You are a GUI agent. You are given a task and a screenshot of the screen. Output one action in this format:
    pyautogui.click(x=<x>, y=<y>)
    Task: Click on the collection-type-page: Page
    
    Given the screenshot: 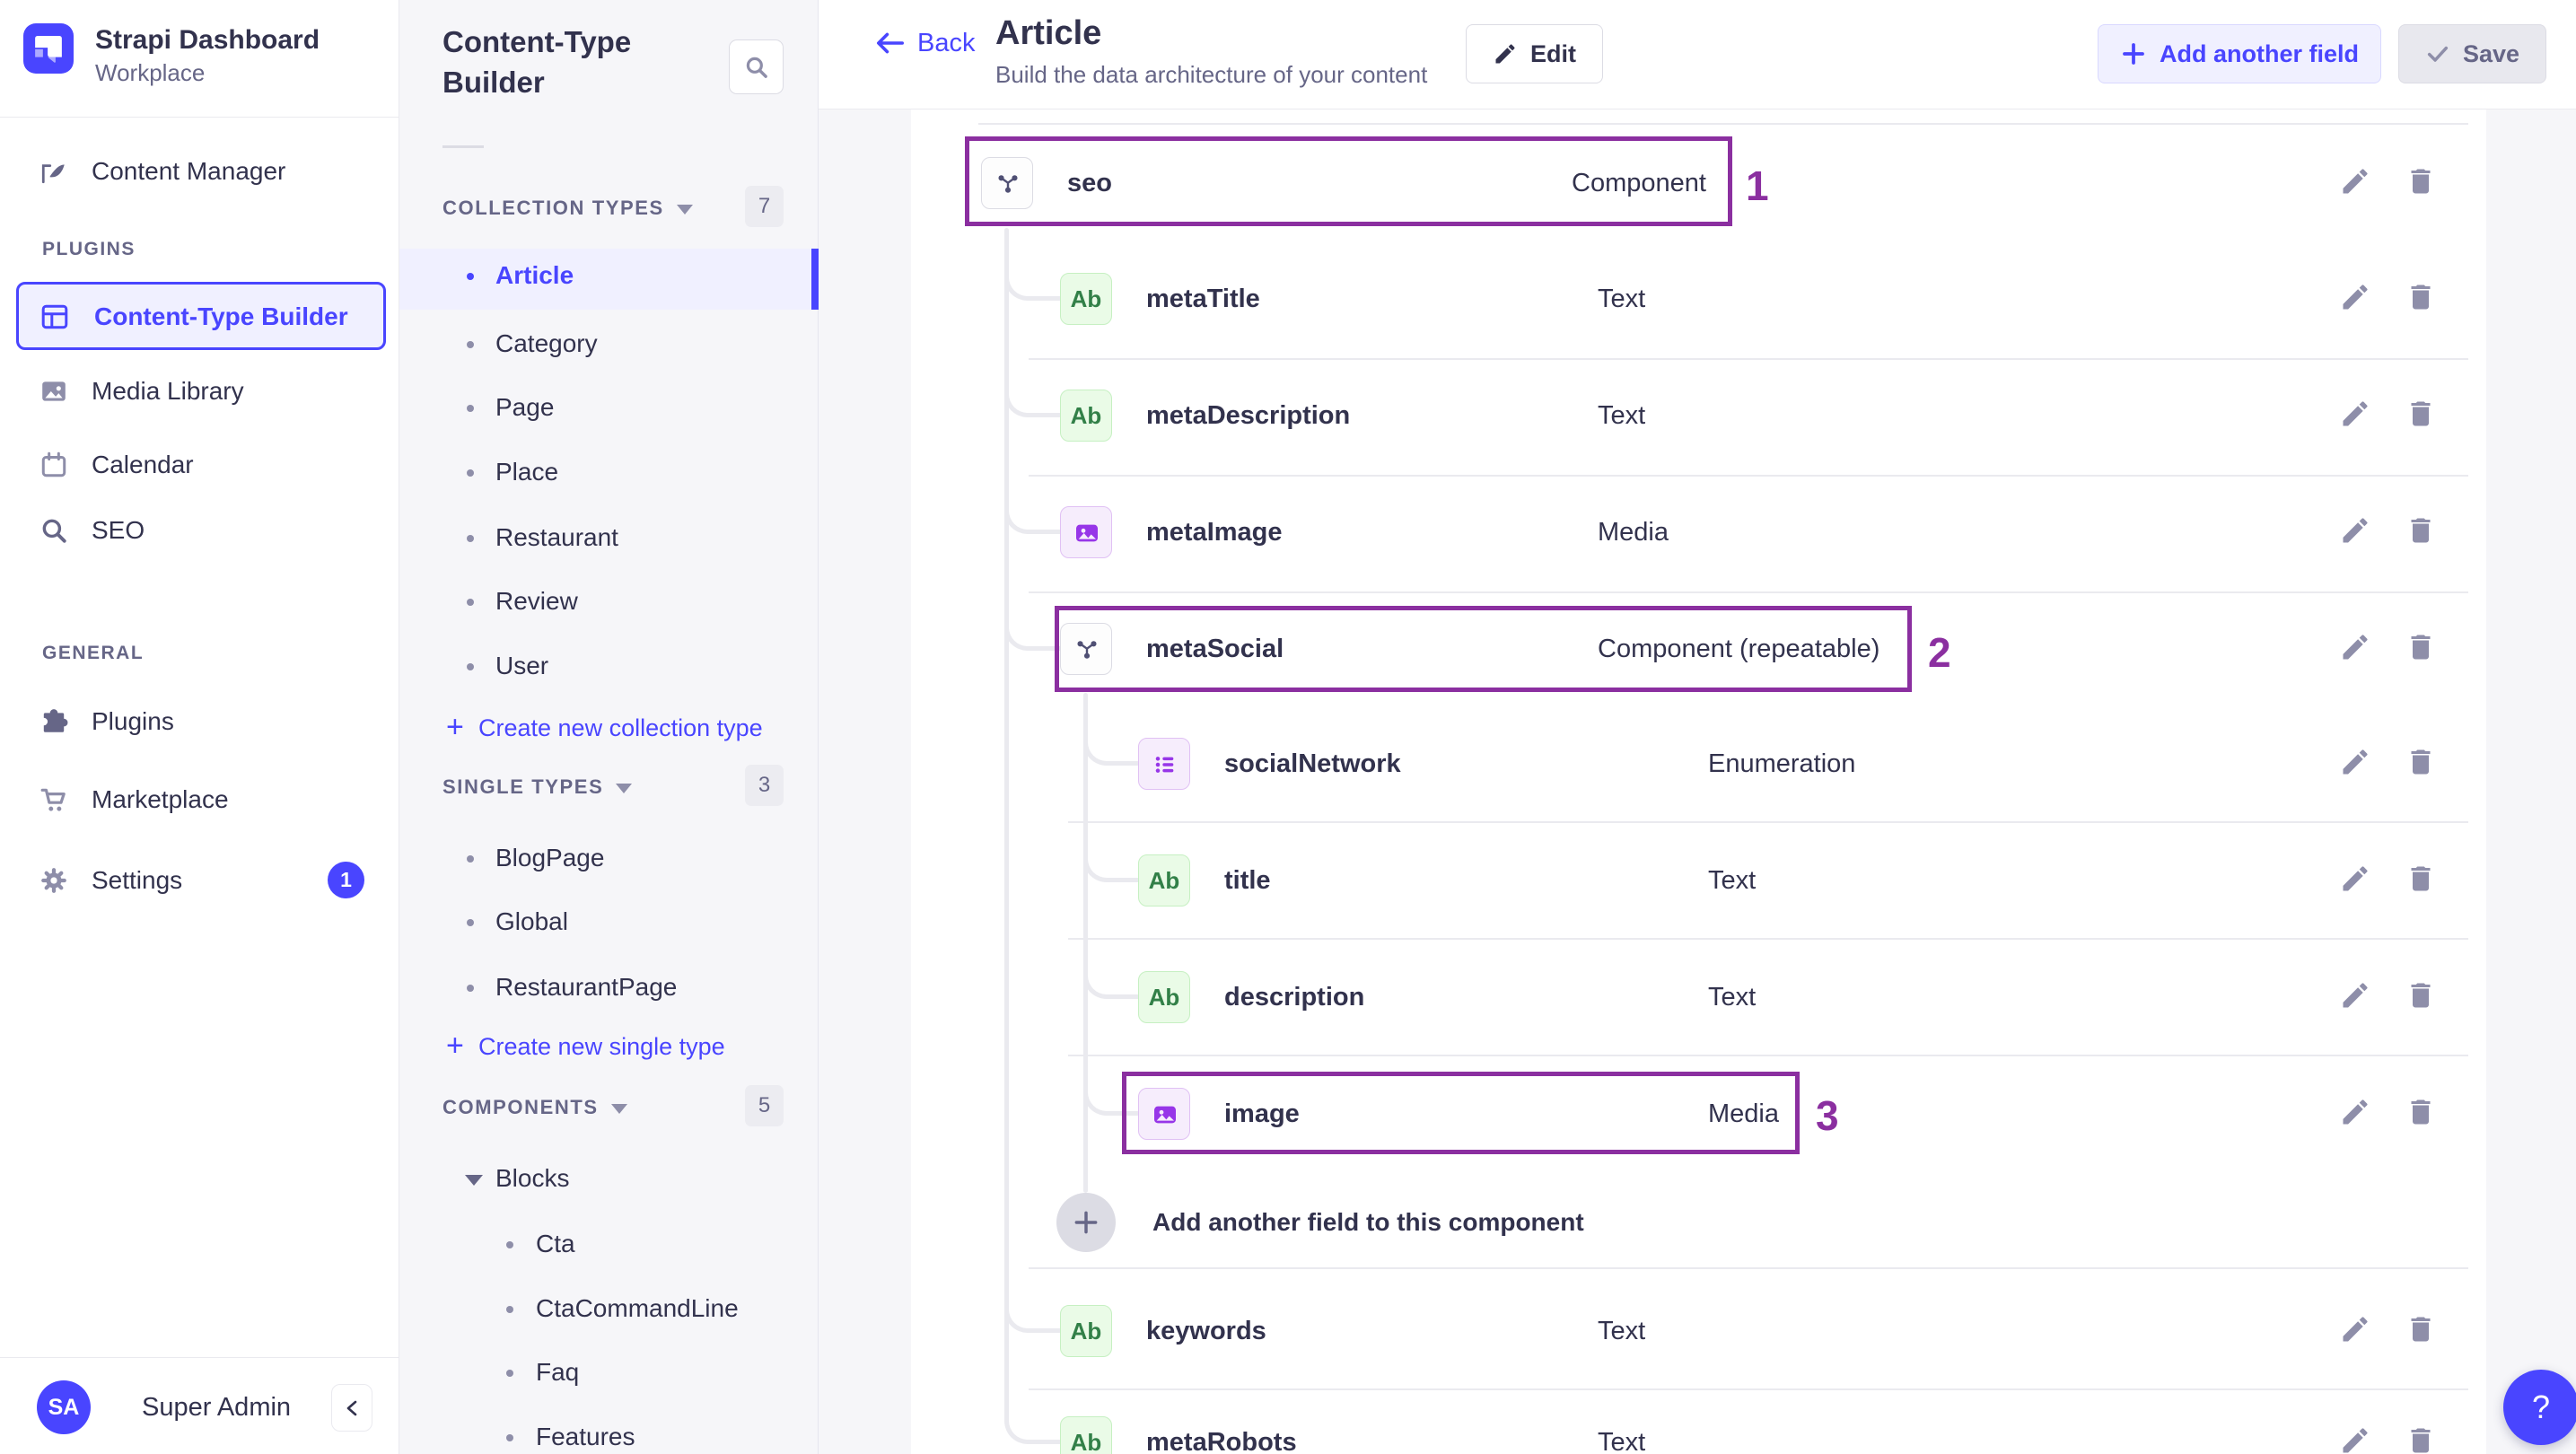 What is the action you would take?
    pyautogui.click(x=609, y=407)
    